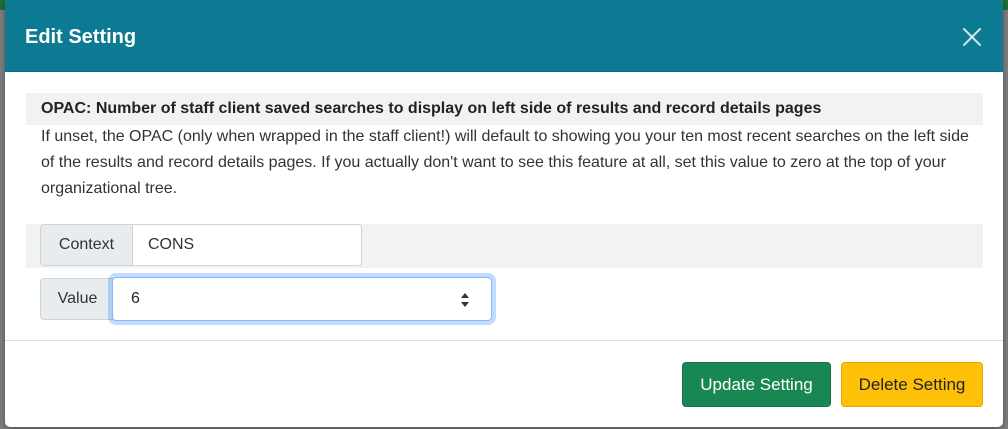 This screenshot has height=429, width=1008. What do you see at coordinates (247, 245) in the screenshot?
I see `context-value: CONS` at bounding box center [247, 245].